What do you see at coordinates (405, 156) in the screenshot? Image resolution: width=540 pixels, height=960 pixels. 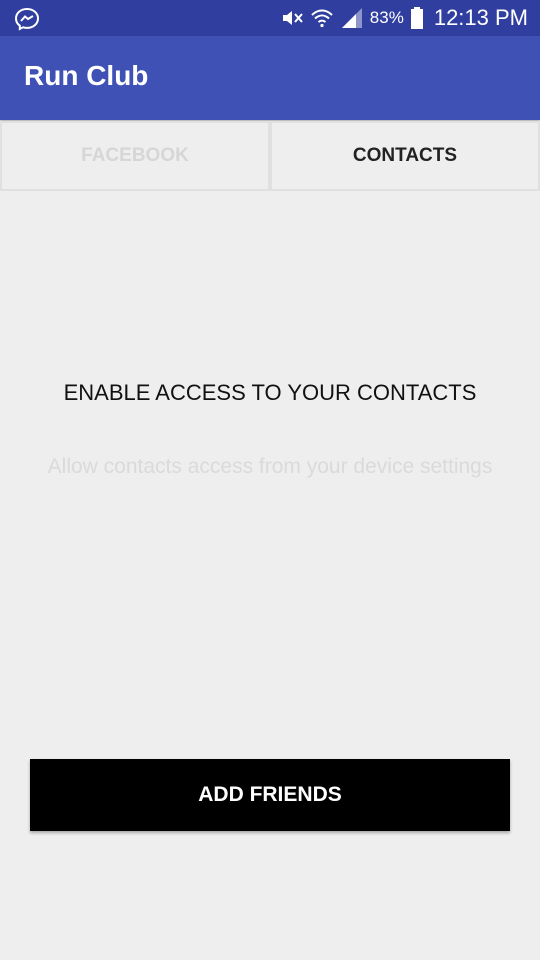 I see `tab-contacts: CONTACTS` at bounding box center [405, 156].